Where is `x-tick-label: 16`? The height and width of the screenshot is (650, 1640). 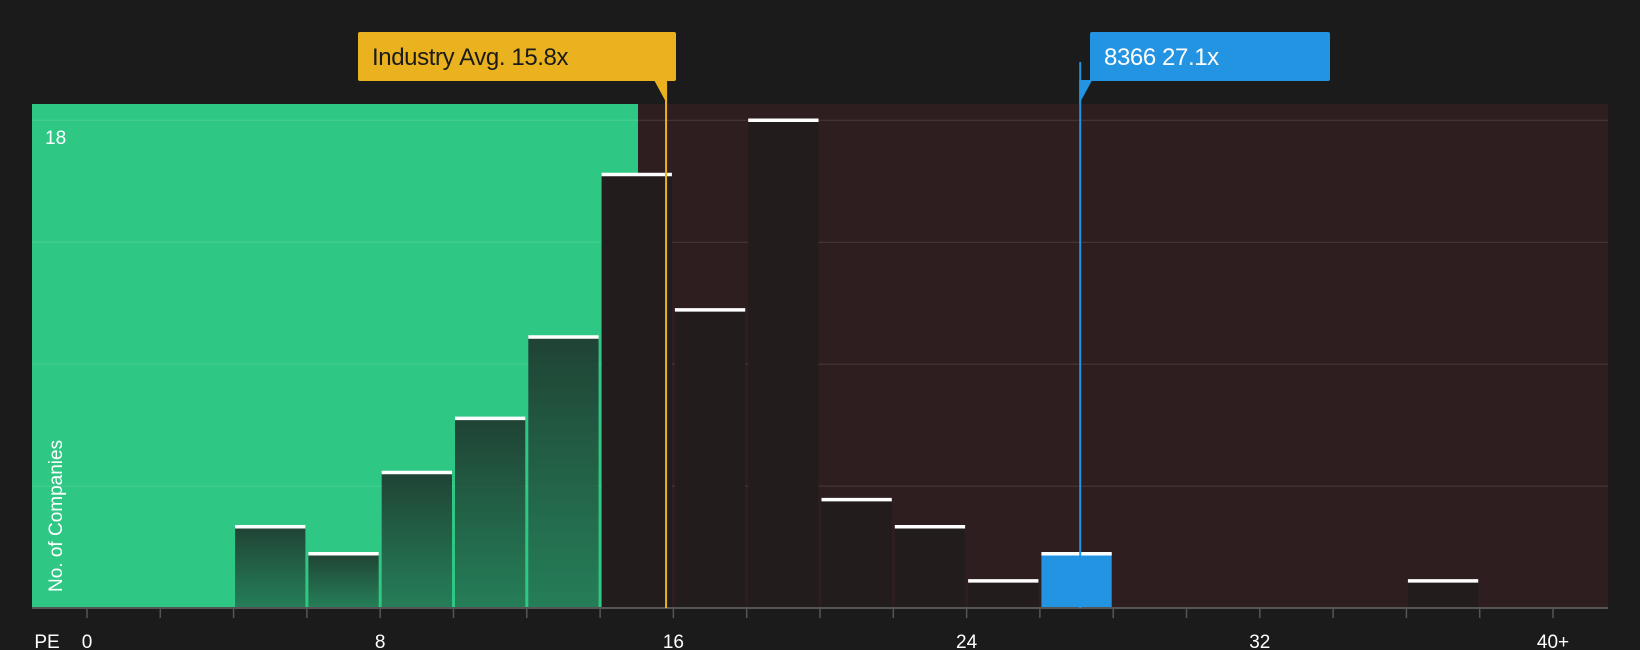 x-tick-label: 16 is located at coordinates (673, 641).